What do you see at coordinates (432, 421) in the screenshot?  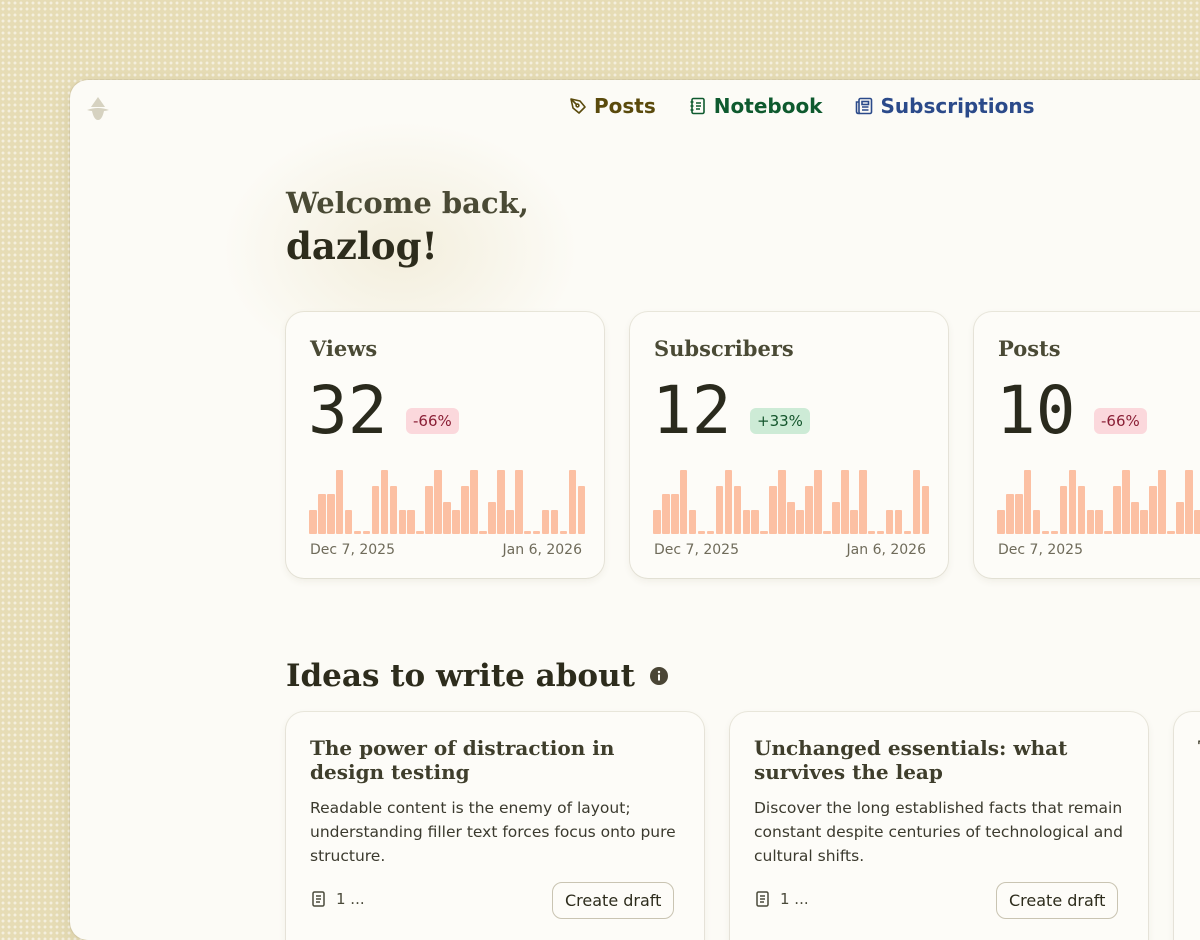 I see `change-badge: -66%` at bounding box center [432, 421].